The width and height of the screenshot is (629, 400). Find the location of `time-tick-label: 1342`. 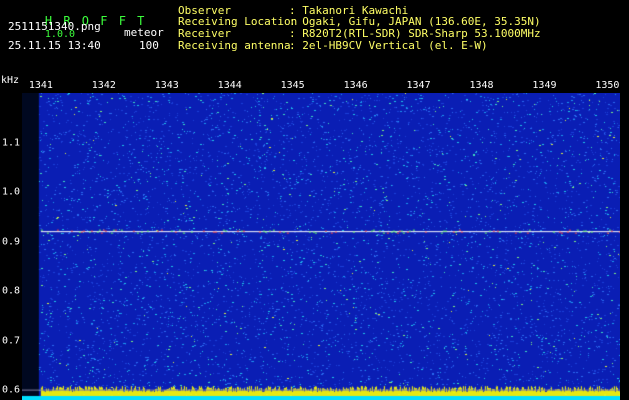

time-tick-label: 1342 is located at coordinates (103, 85).